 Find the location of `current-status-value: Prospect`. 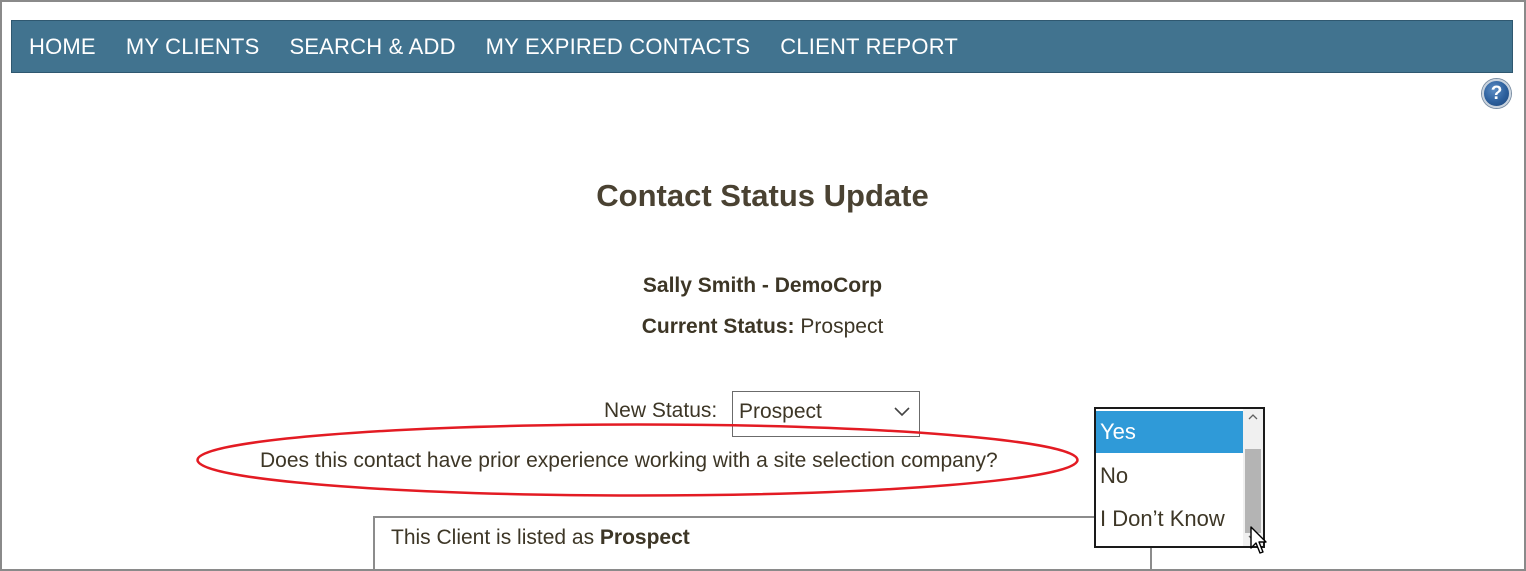

current-status-value: Prospect is located at coordinates (842, 326).